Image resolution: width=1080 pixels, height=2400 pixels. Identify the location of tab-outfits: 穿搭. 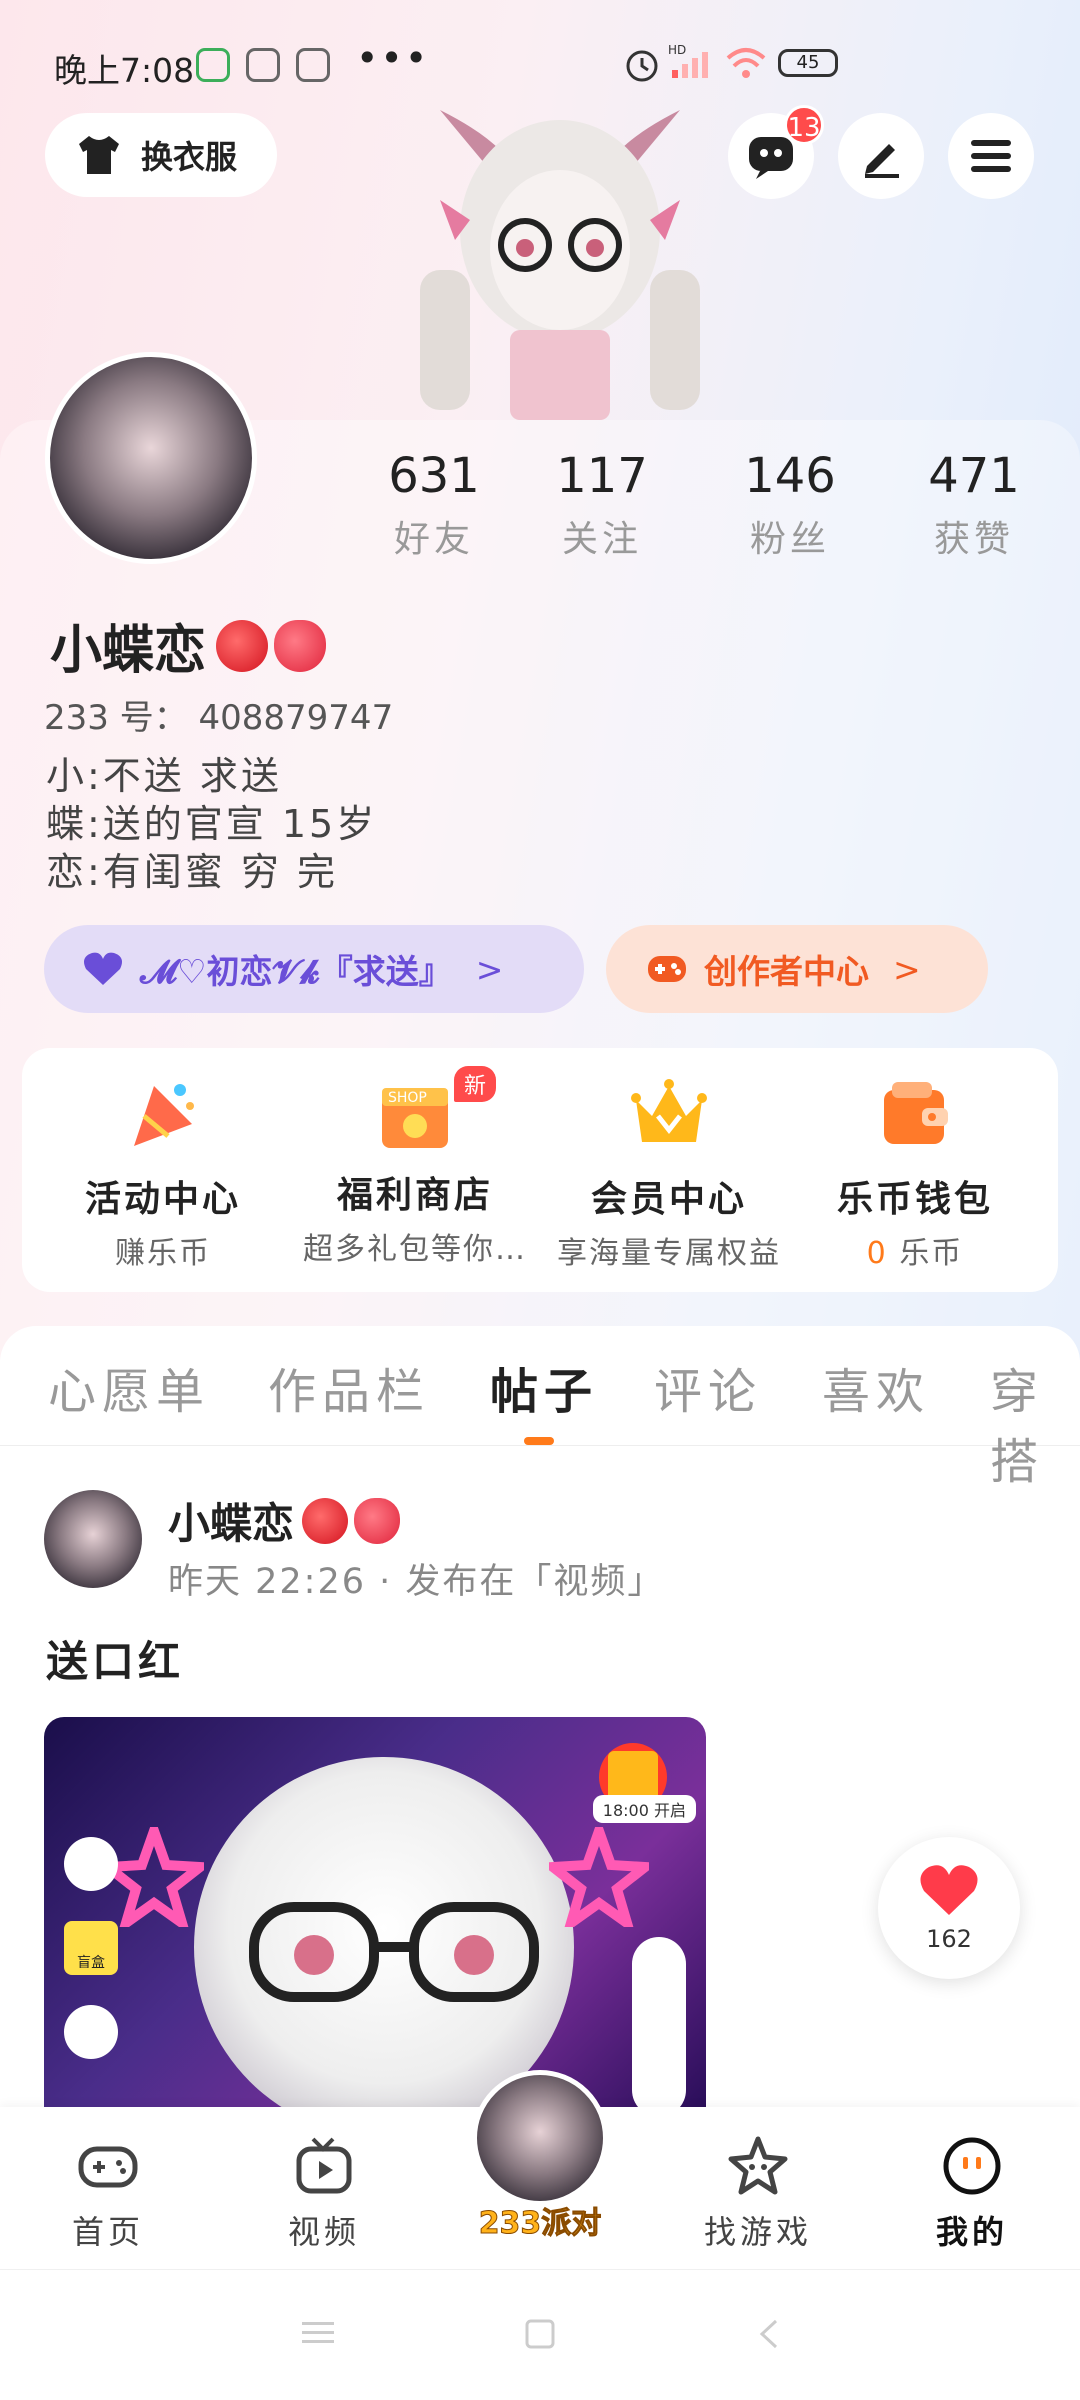
(1035, 1422).